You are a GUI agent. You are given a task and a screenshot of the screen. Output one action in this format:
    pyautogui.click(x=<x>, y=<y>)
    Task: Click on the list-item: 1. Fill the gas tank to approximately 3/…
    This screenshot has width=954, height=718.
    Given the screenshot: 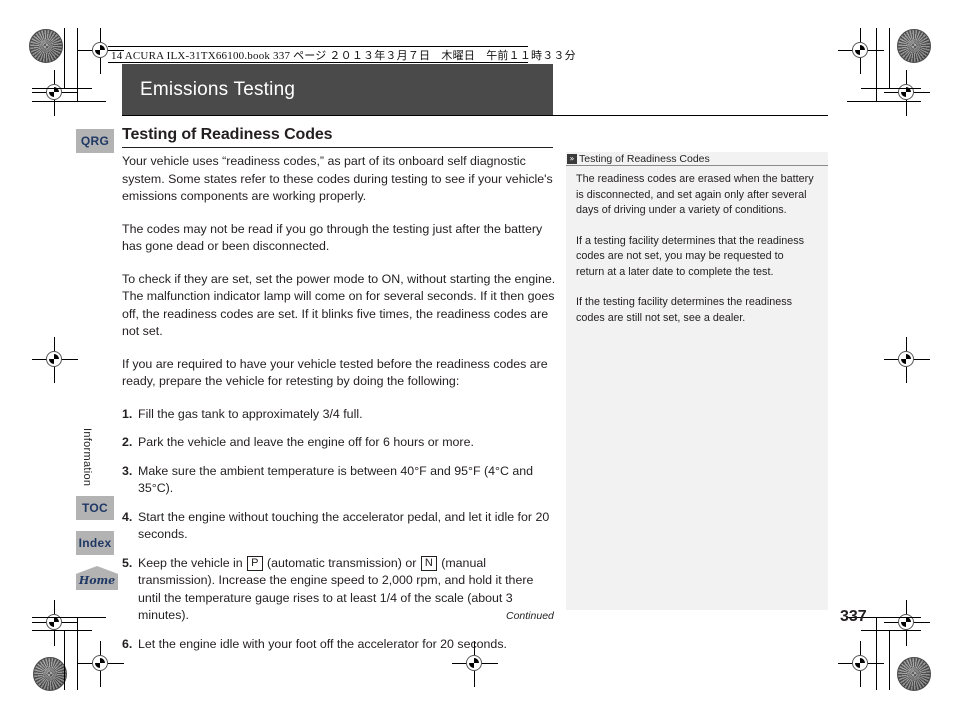 What is the action you would take?
    pyautogui.click(x=339, y=415)
    